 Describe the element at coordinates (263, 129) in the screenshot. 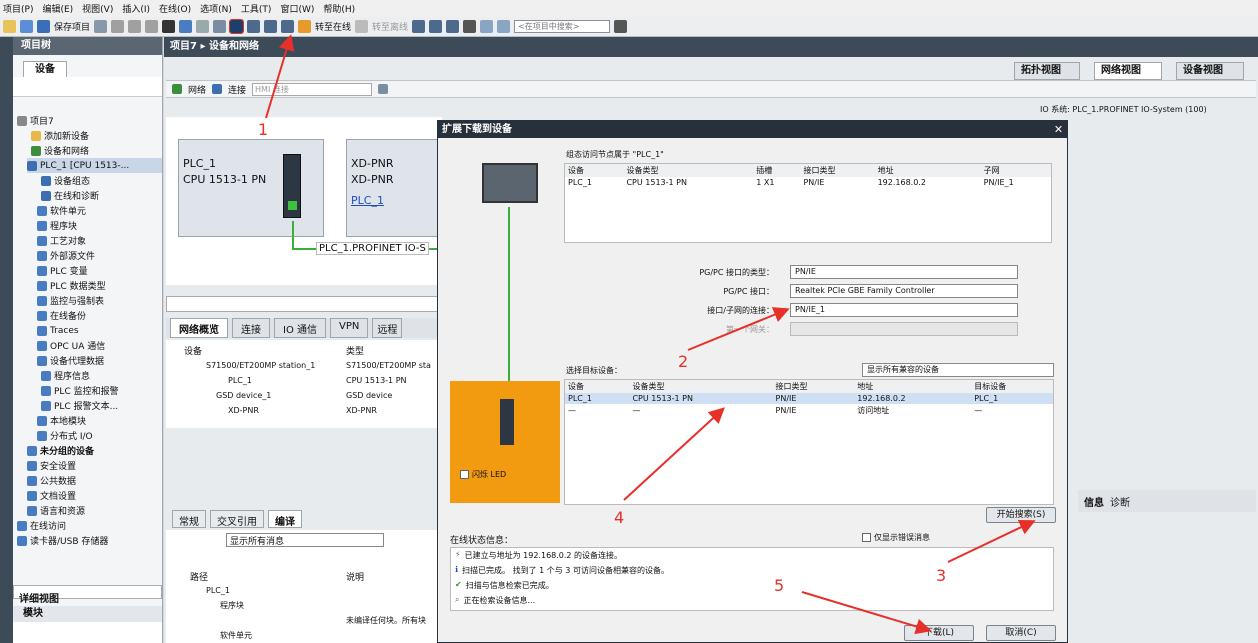

I see `annotation-label-1: 1` at that location.